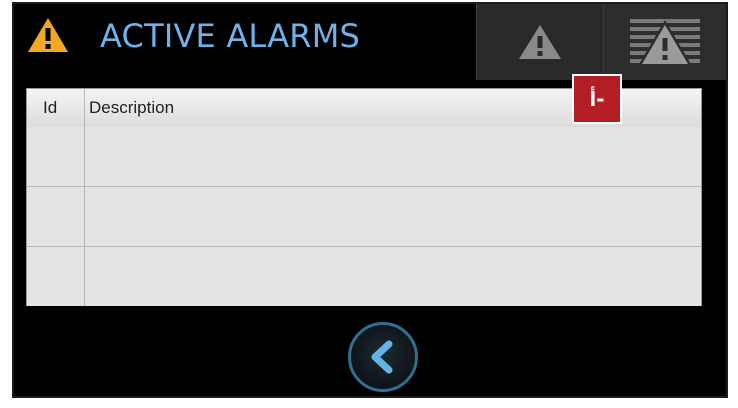  I want to click on alarm-toolbar, so click(601, 42).